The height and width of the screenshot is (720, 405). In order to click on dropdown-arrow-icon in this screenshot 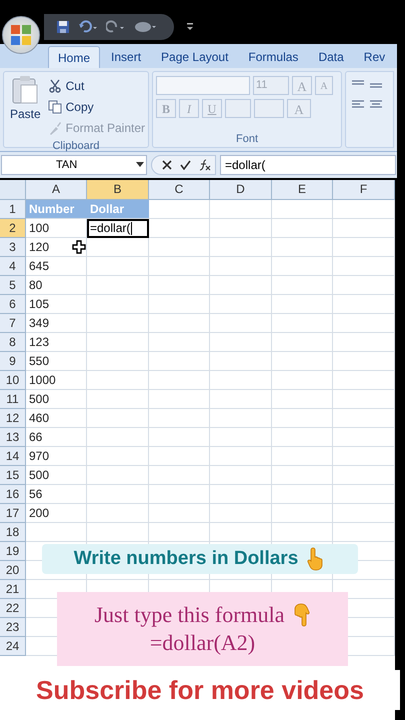, I will do `click(140, 165)`.